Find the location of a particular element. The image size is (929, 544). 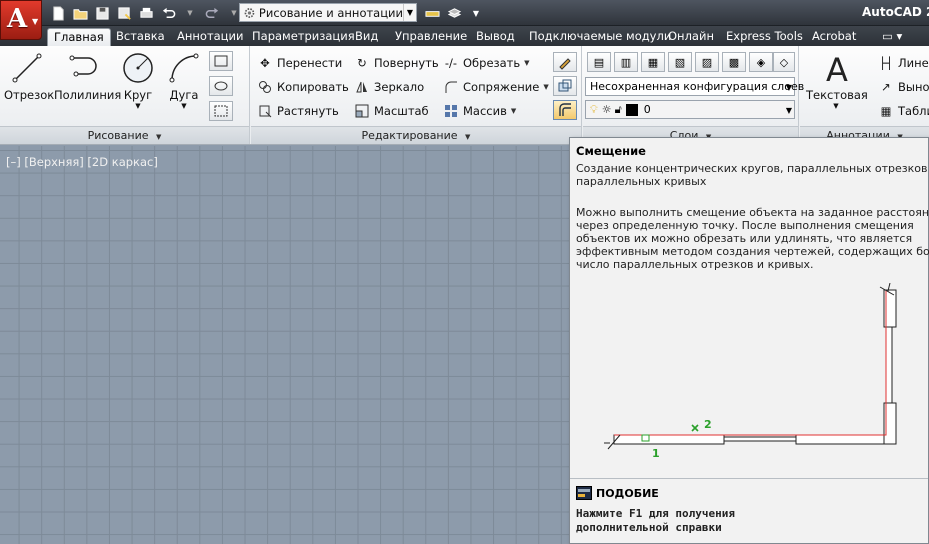

polyline-label: Полилиния is located at coordinates (88, 95).